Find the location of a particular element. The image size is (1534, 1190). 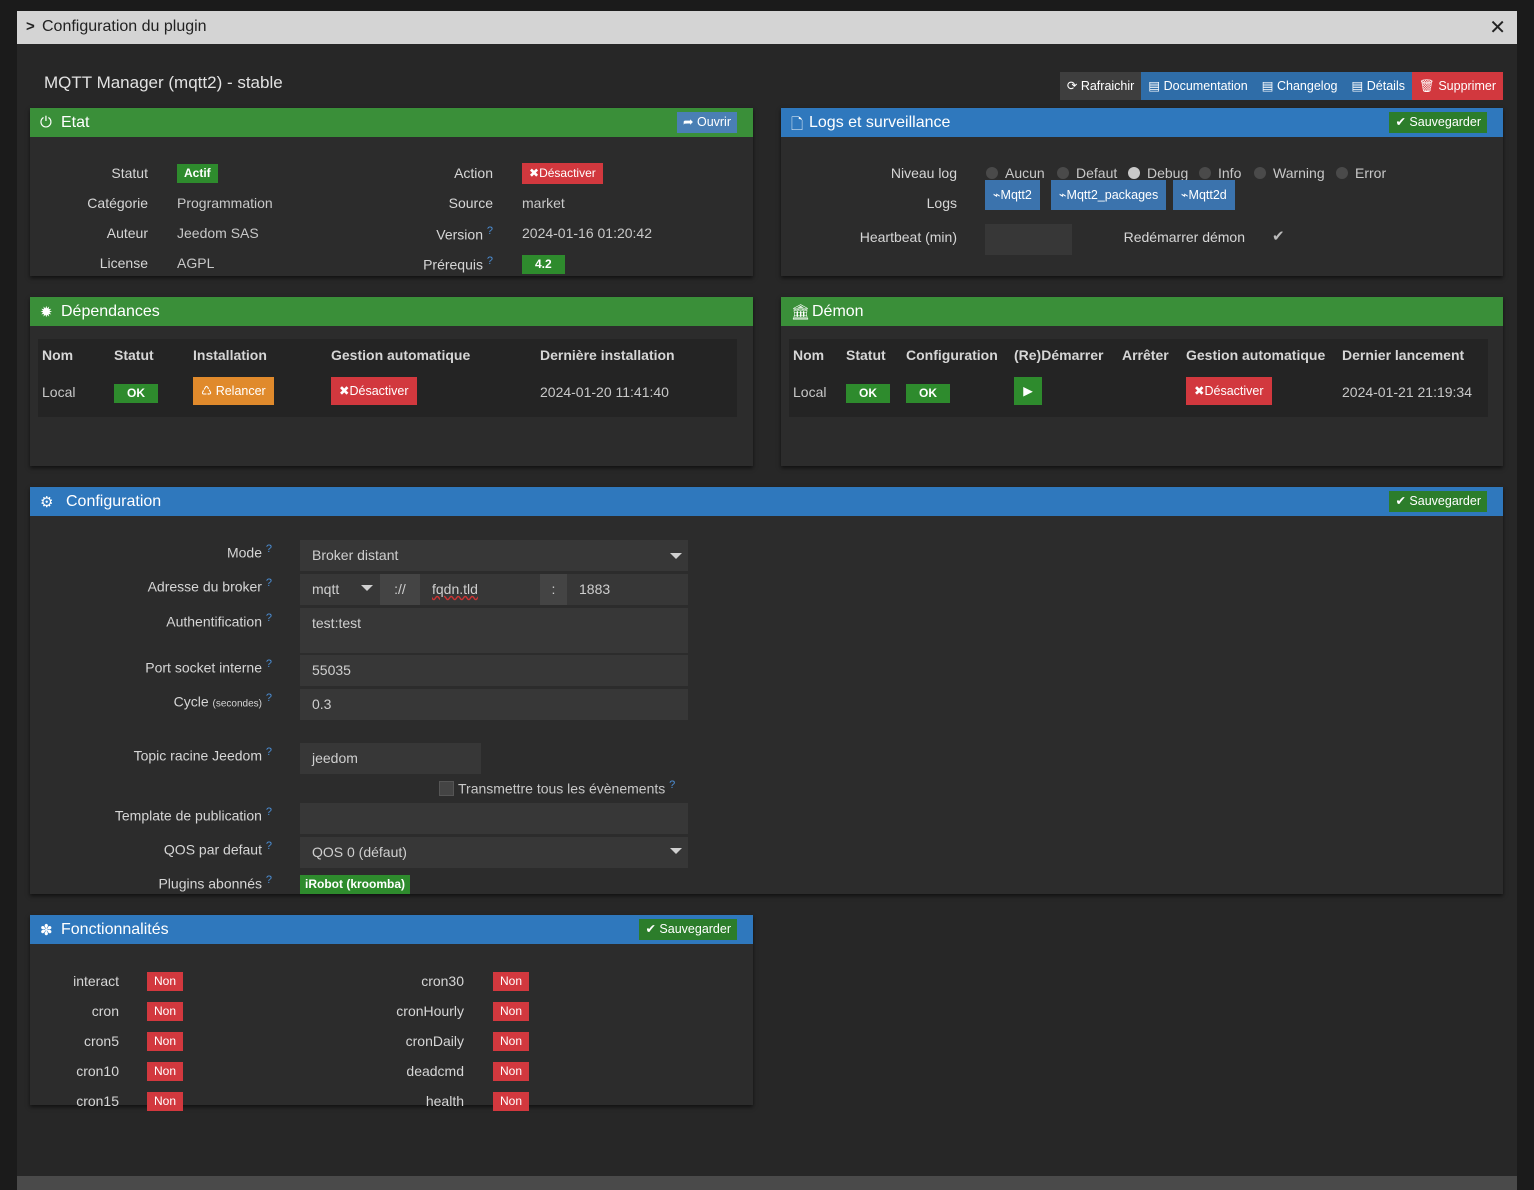

transmit-label-text: Transmettre tous les évènements is located at coordinates (562, 788).